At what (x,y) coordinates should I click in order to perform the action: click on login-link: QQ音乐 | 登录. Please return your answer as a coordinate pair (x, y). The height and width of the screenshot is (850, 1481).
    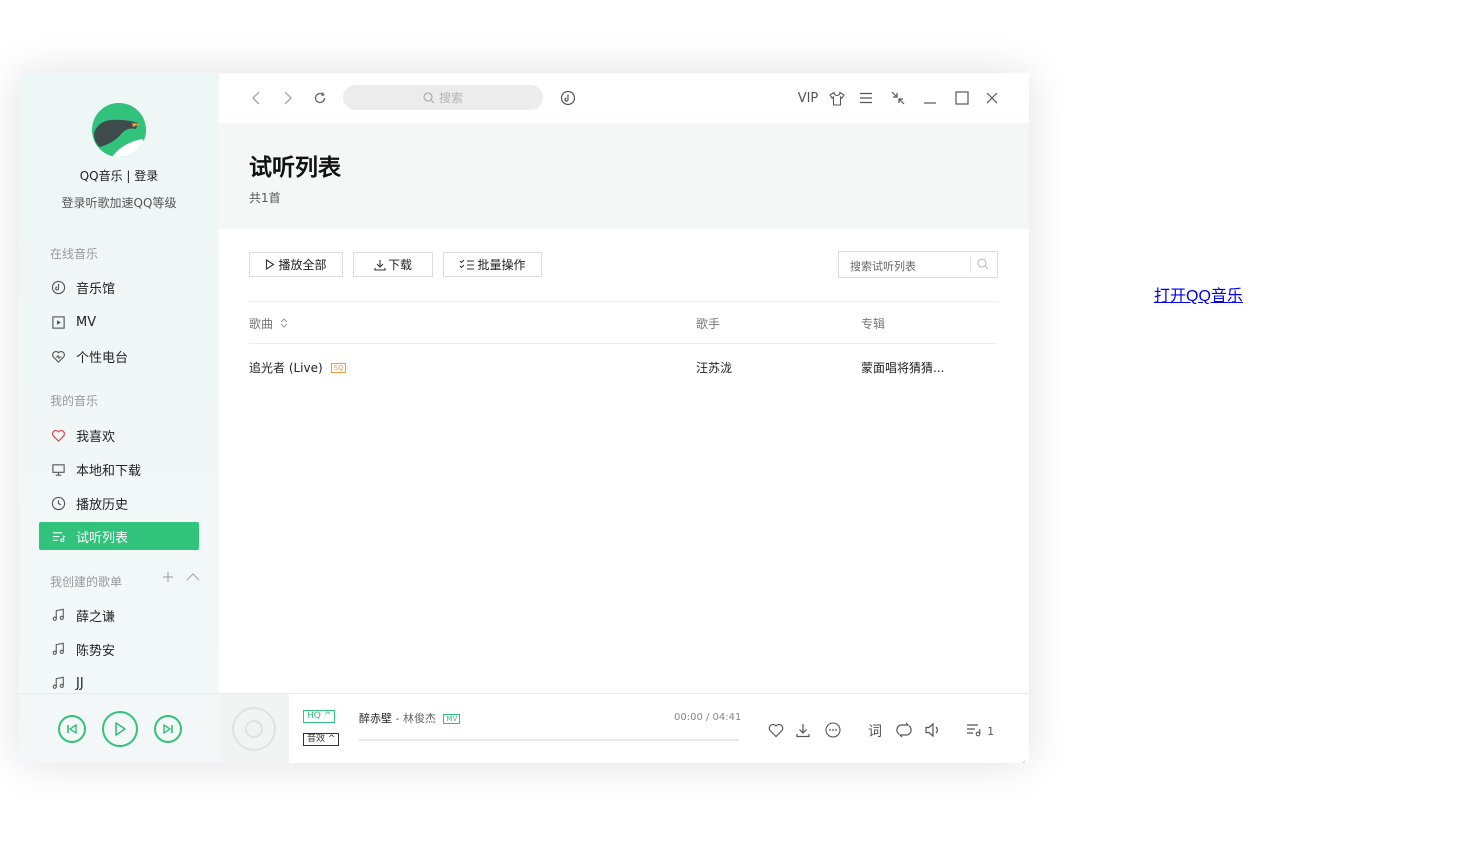
    Looking at the image, I should click on (119, 175).